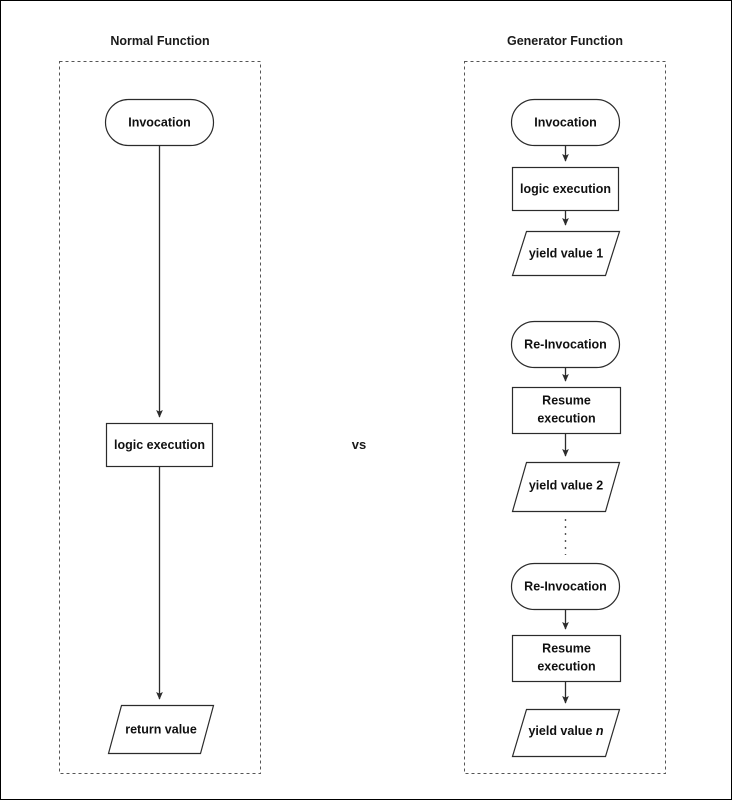  I want to click on yield-value-n-italic-suffix: n, so click(600, 731).